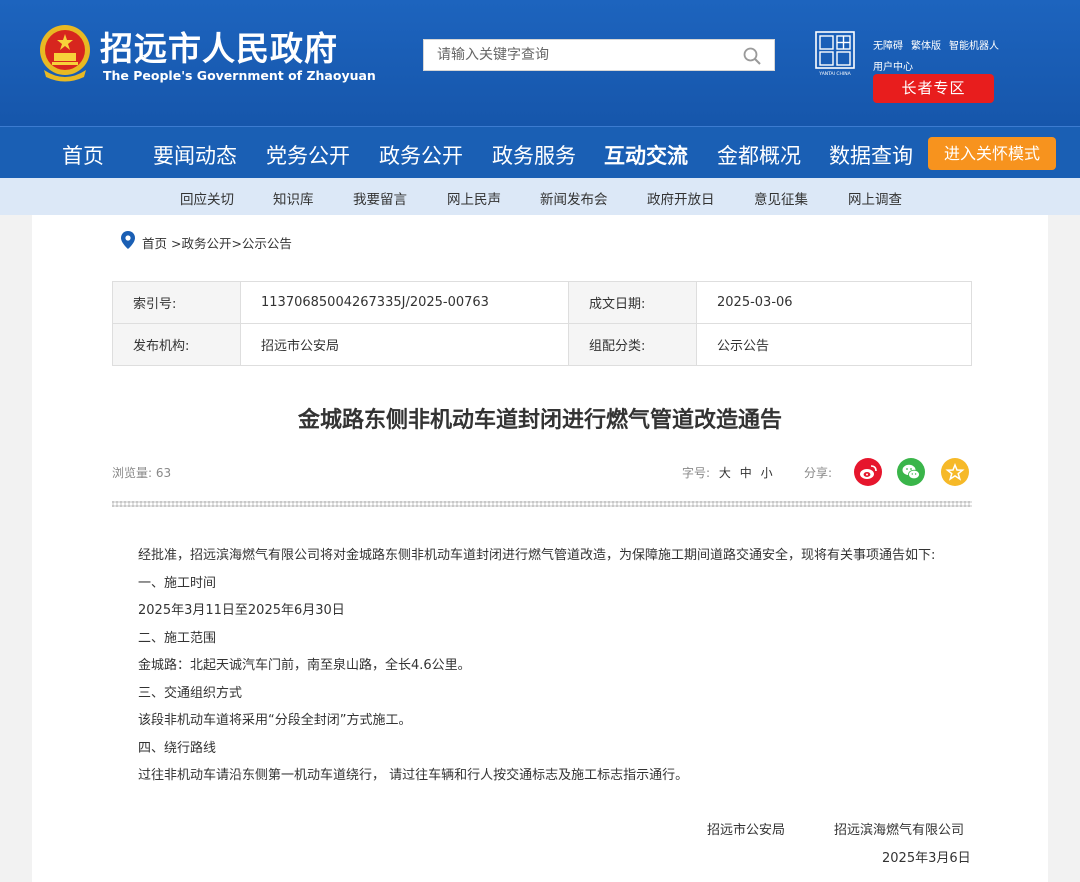 The image size is (1080, 882). Describe the element at coordinates (177, 638) in the screenshot. I see `body-heading-scope: 二、施工范围` at that location.